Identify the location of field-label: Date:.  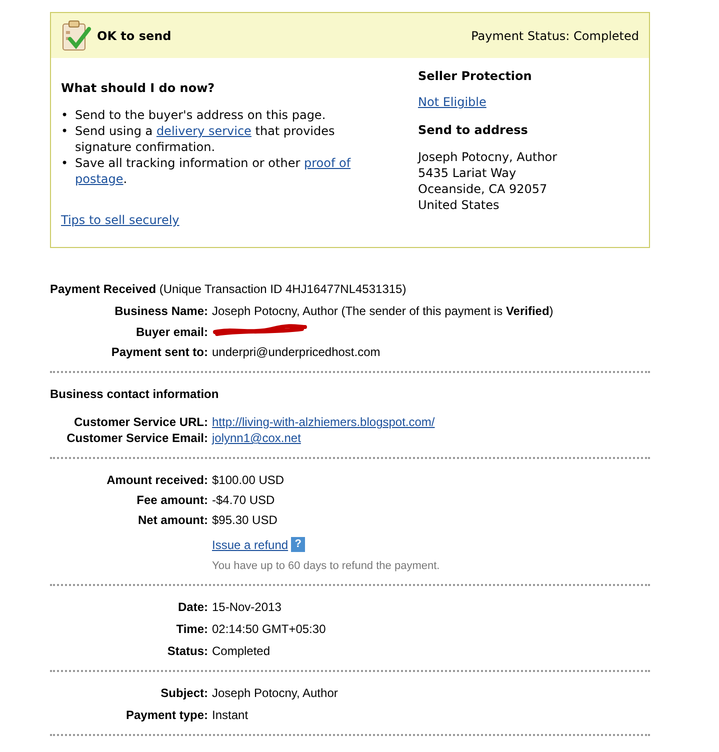
(193, 607).